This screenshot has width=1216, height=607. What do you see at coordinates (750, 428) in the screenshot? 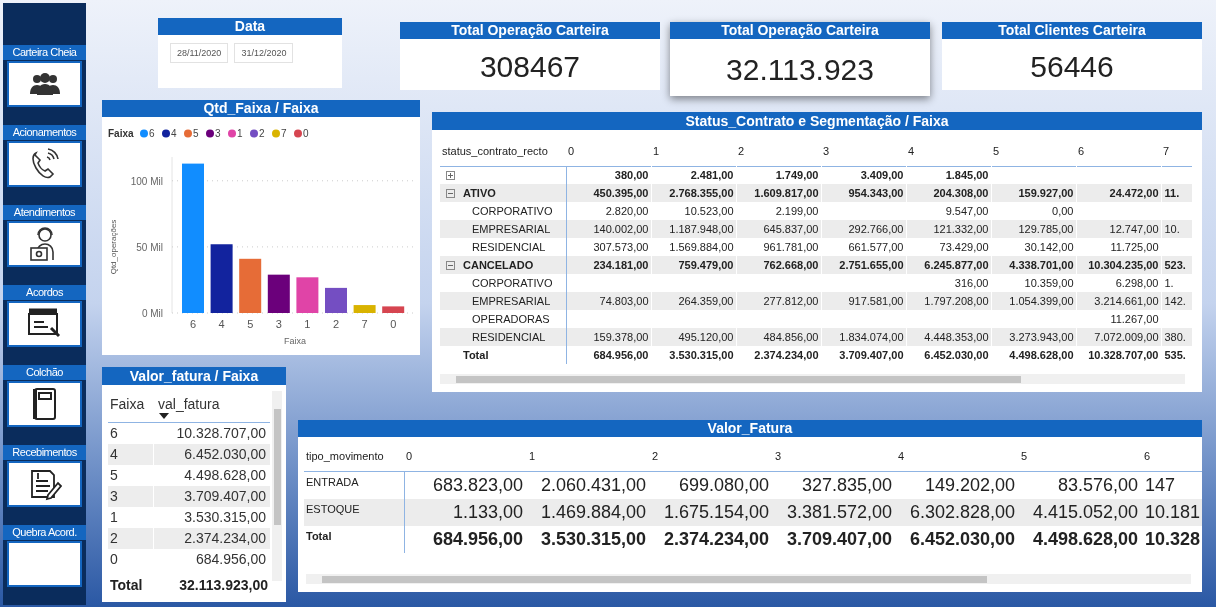
I see `matrix-title: Valor_Fatura` at bounding box center [750, 428].